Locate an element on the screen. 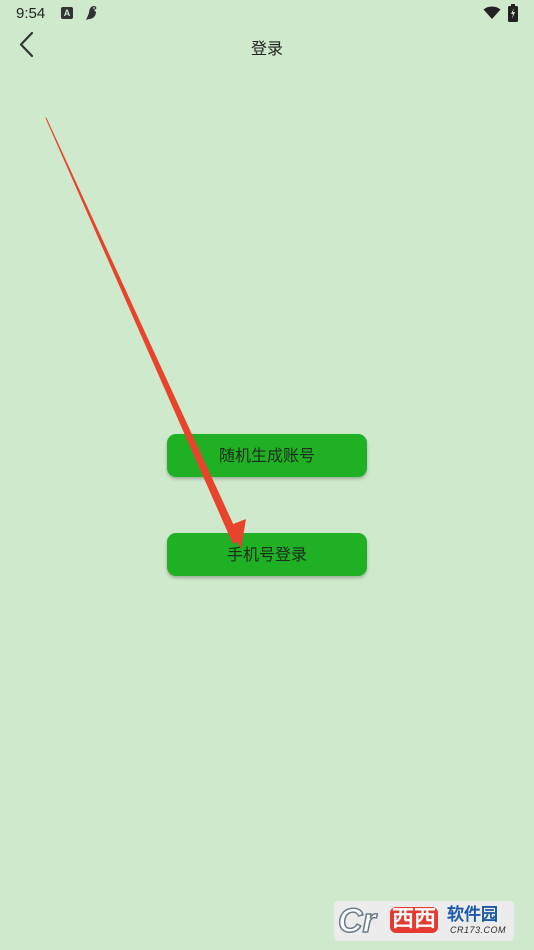 This screenshot has height=950, width=534. watermark-logo: Cr 西西 软件园 CR173.COM is located at coordinates (424, 921).